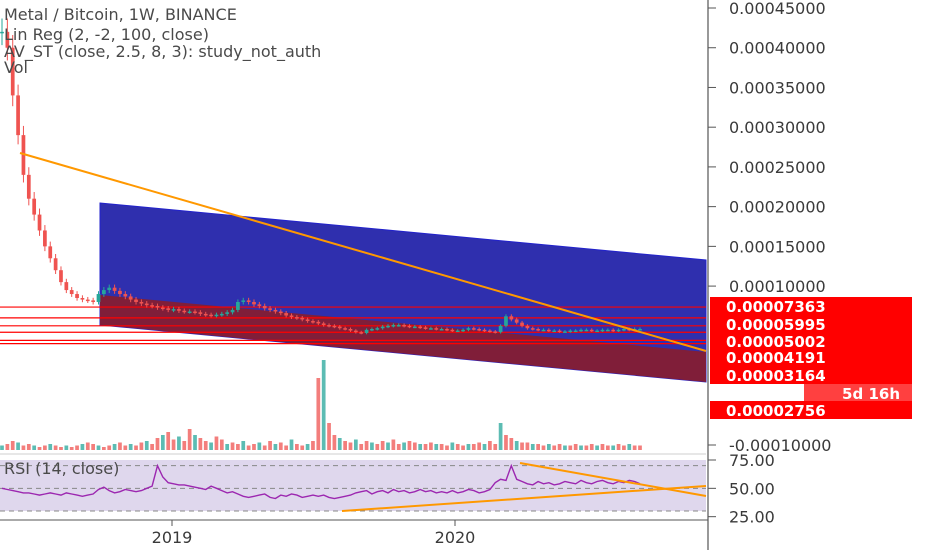 Image resolution: width=932 pixels, height=550 pixels. I want to click on price-tag-label: 5d 16h, so click(871, 394).